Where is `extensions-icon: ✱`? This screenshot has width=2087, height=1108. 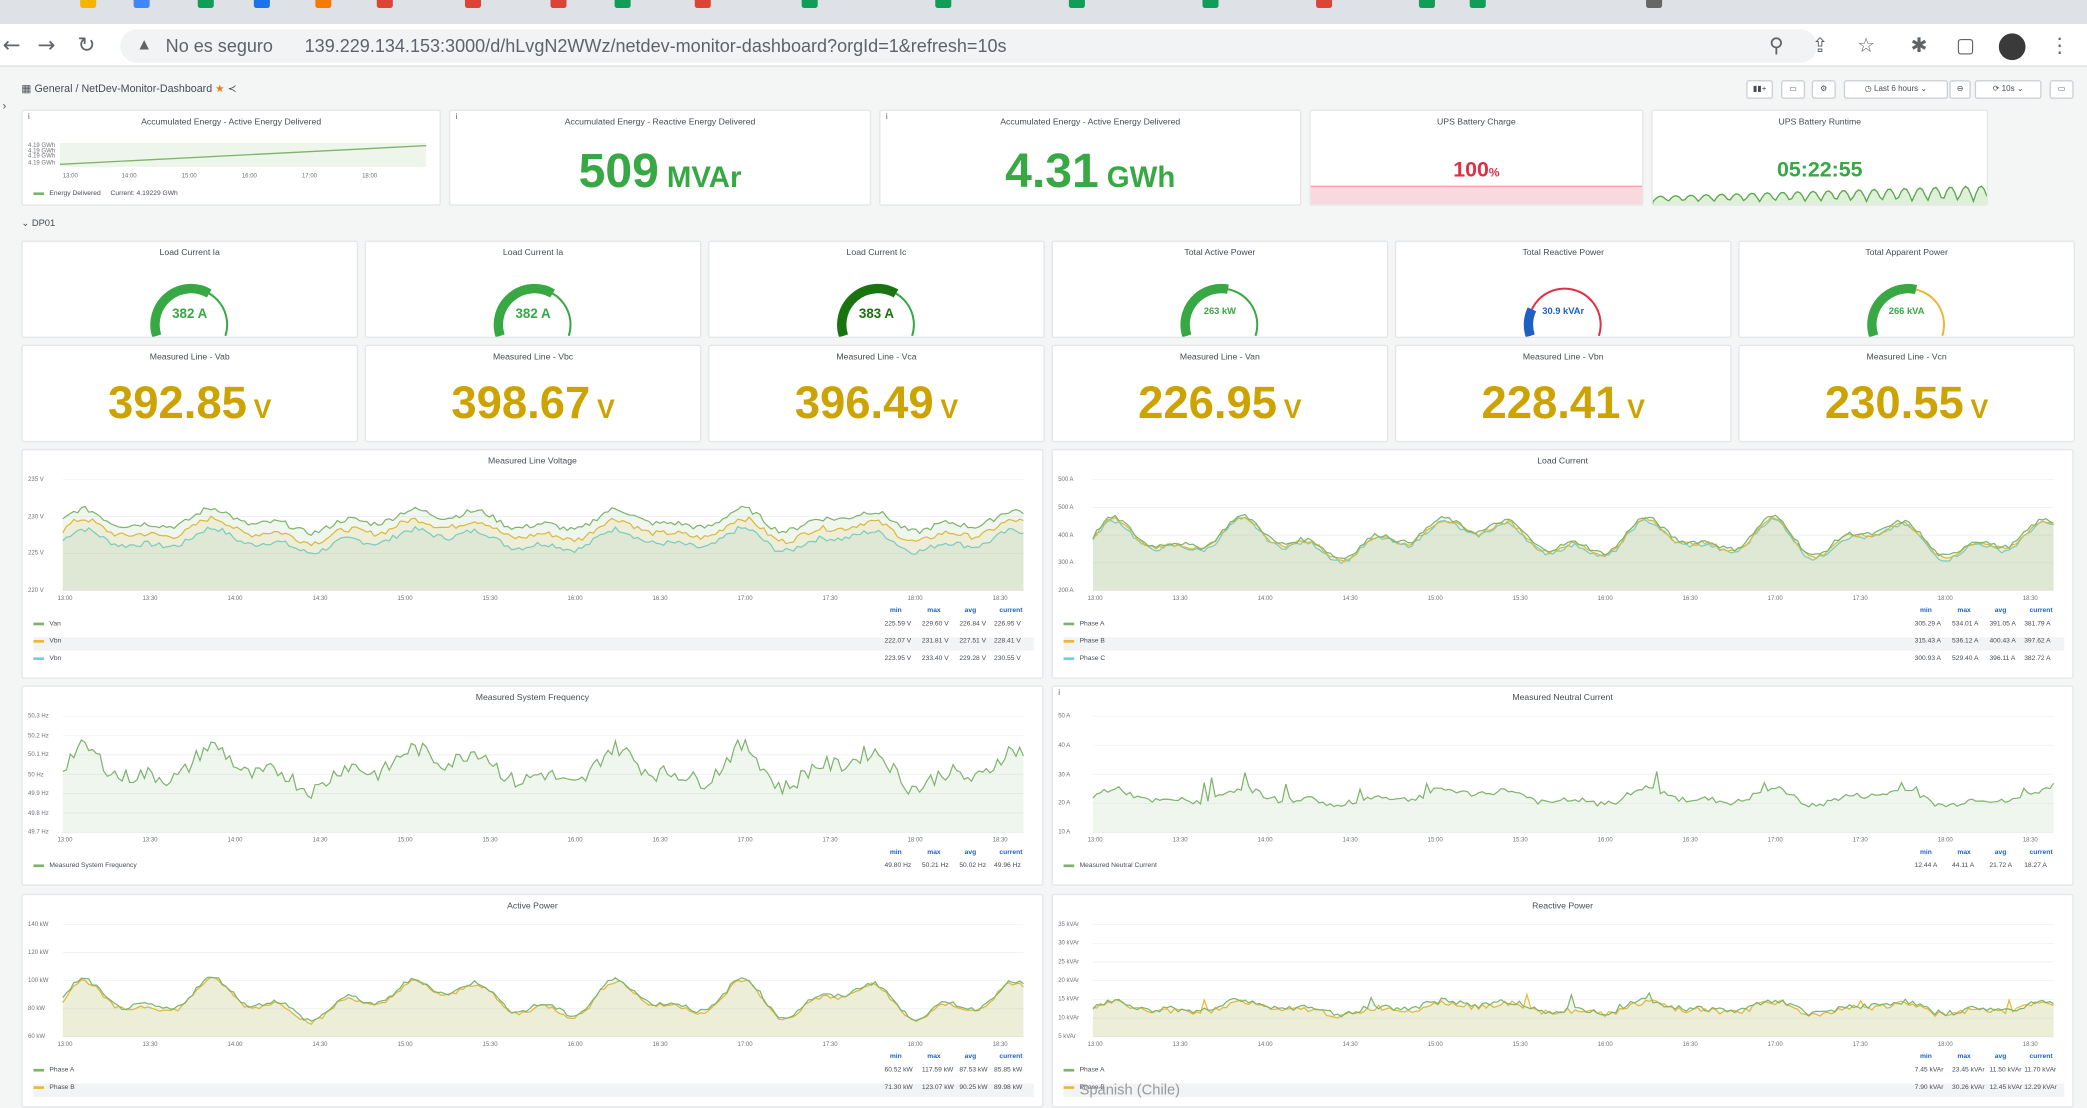
extensions-icon: ✱ is located at coordinates (1919, 45).